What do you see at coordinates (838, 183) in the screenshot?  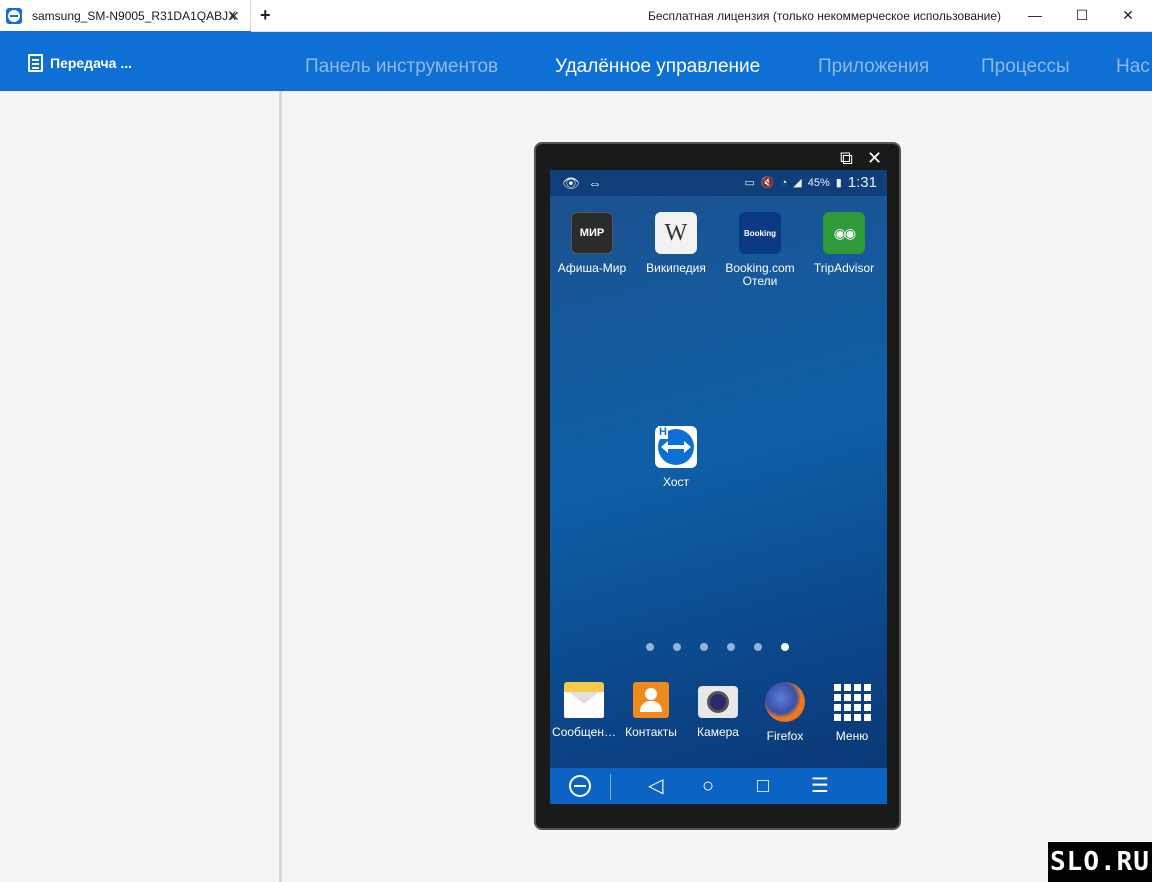 I see `battery-icon: ▮` at bounding box center [838, 183].